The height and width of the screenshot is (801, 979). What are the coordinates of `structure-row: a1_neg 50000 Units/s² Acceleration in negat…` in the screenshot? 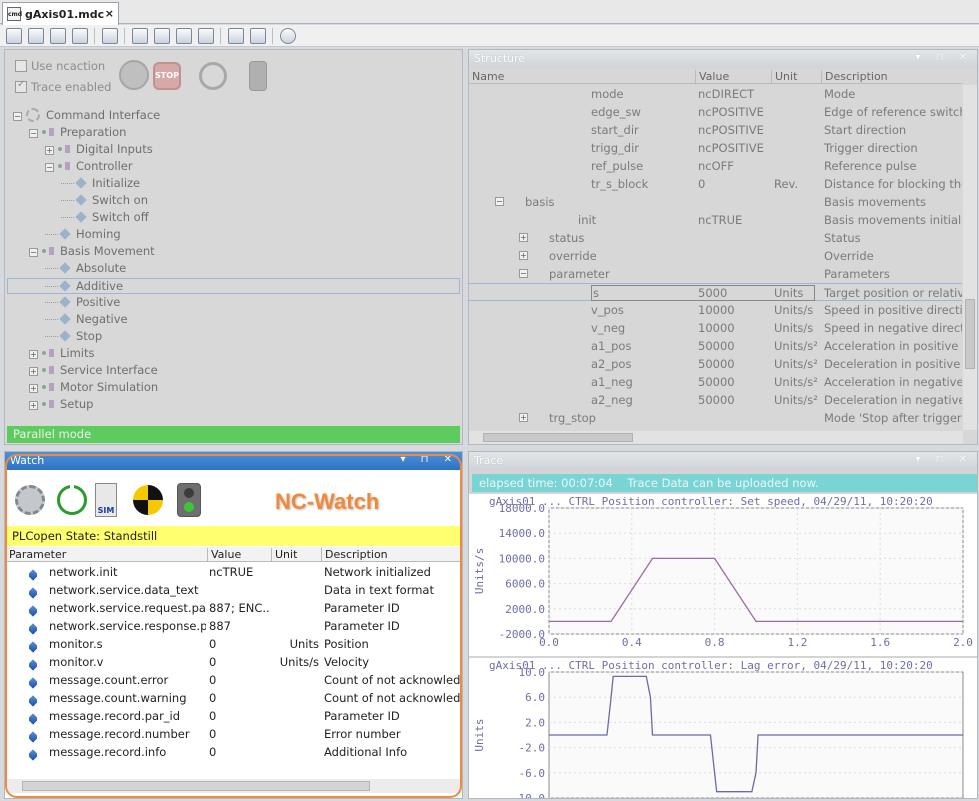 It's located at (715, 382).